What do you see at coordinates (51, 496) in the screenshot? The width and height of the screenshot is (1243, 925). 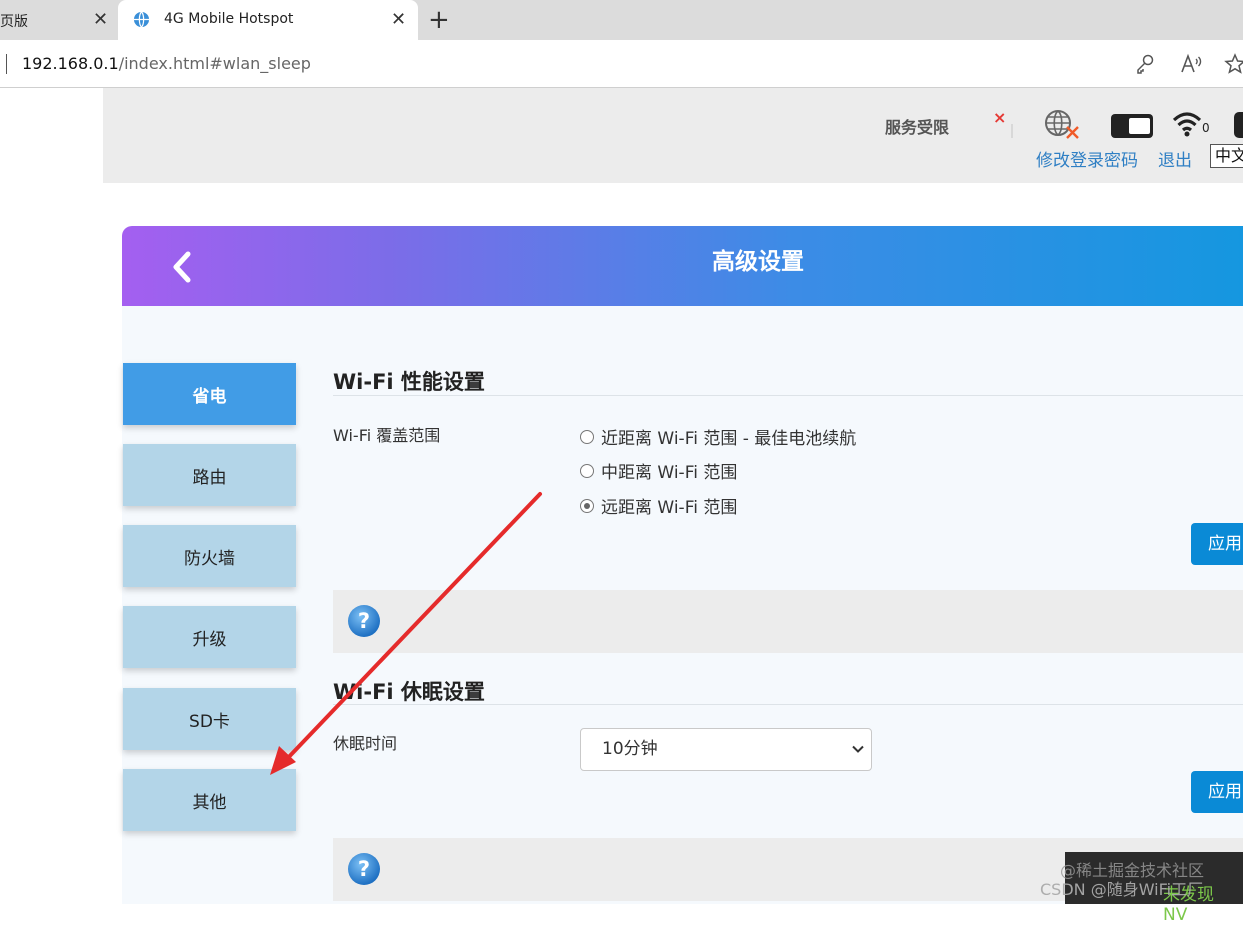 I see `page-left-margin` at bounding box center [51, 496].